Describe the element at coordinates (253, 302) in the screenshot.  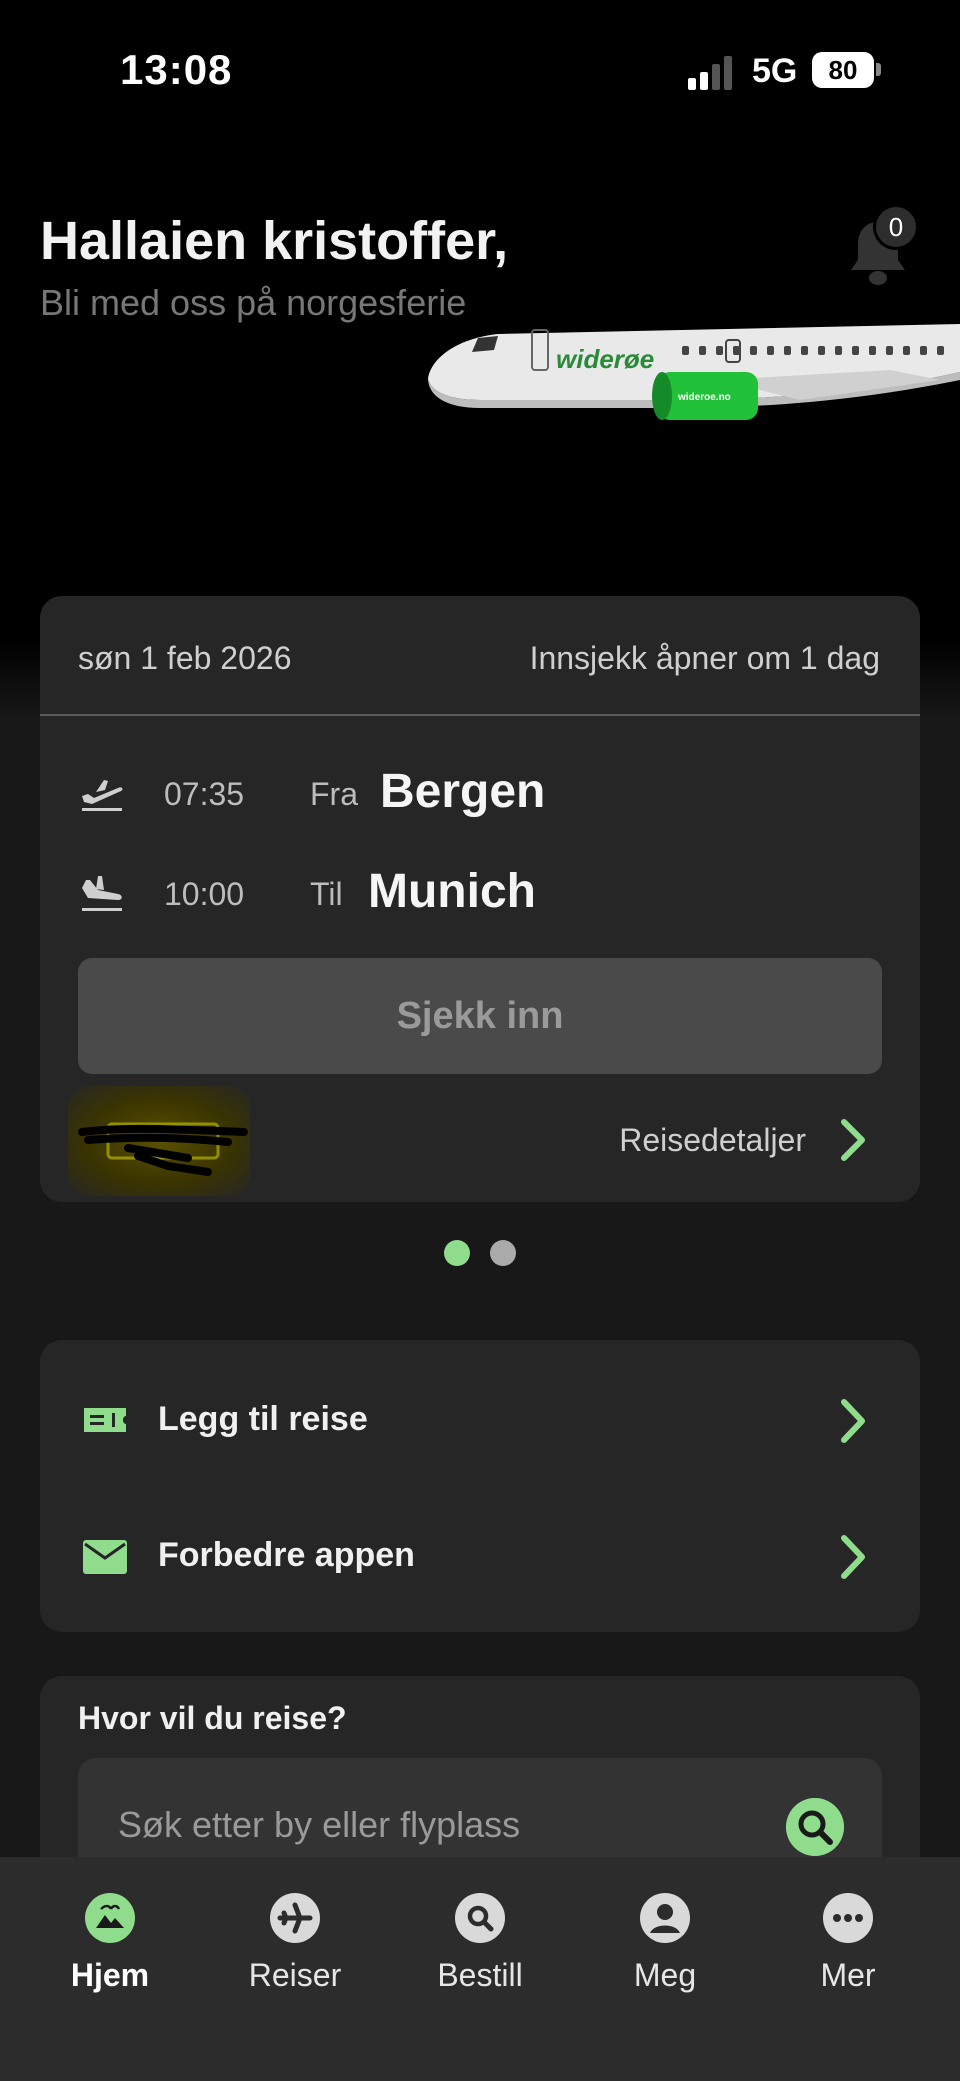
I see `greeting-subtitle: Bli med oss på norgesferie` at that location.